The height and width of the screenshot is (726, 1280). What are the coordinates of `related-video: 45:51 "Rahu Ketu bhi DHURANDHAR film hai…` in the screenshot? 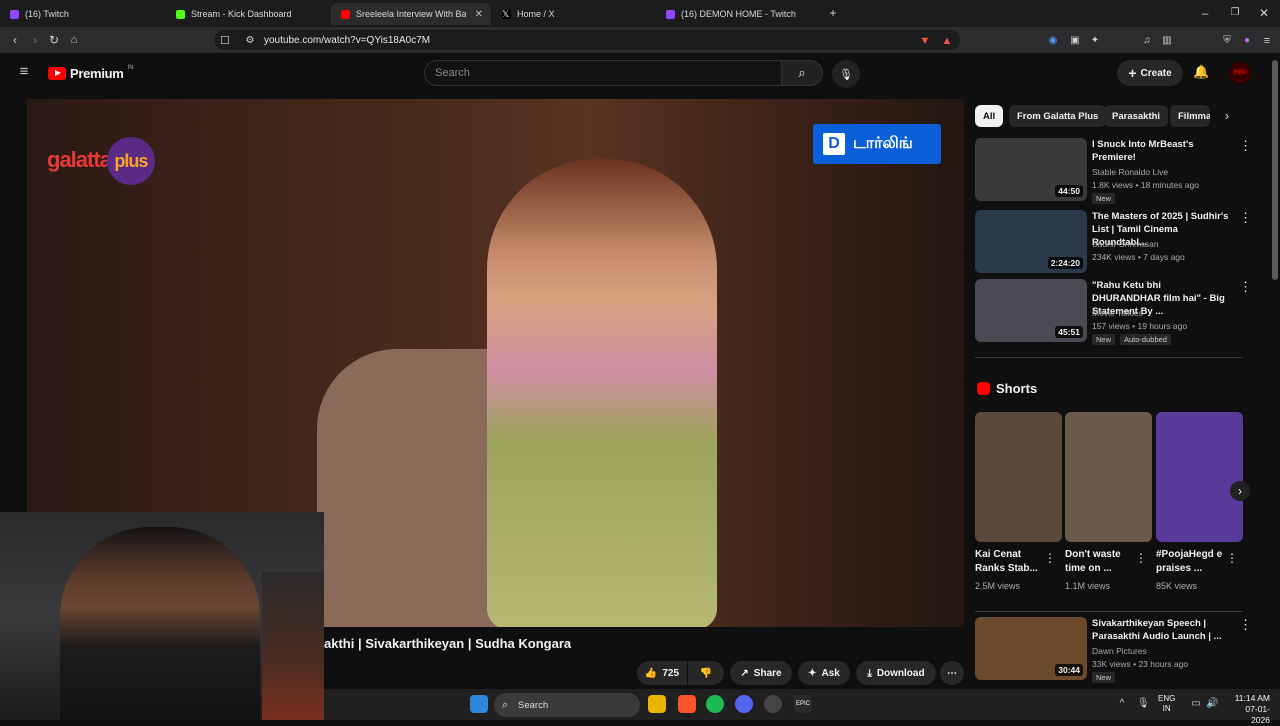 It's located at (1113, 312).